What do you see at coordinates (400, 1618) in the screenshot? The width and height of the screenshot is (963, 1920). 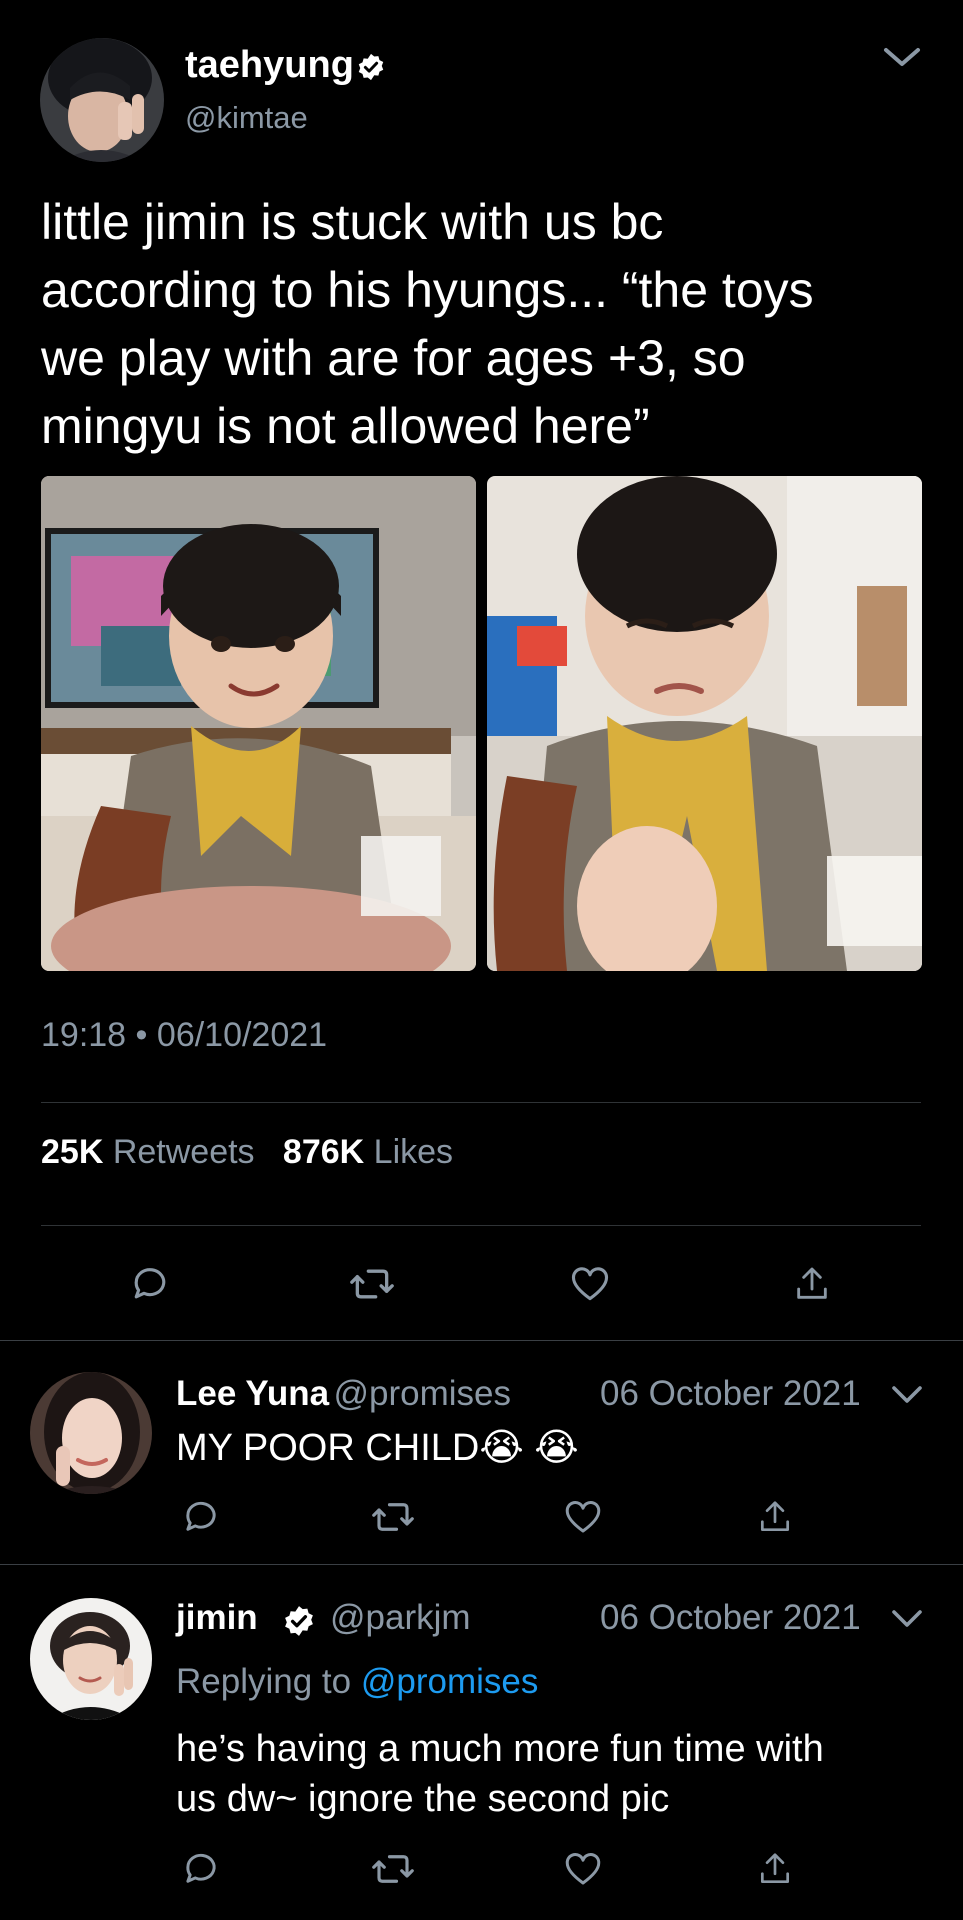 I see `author-handle: @parkjm` at bounding box center [400, 1618].